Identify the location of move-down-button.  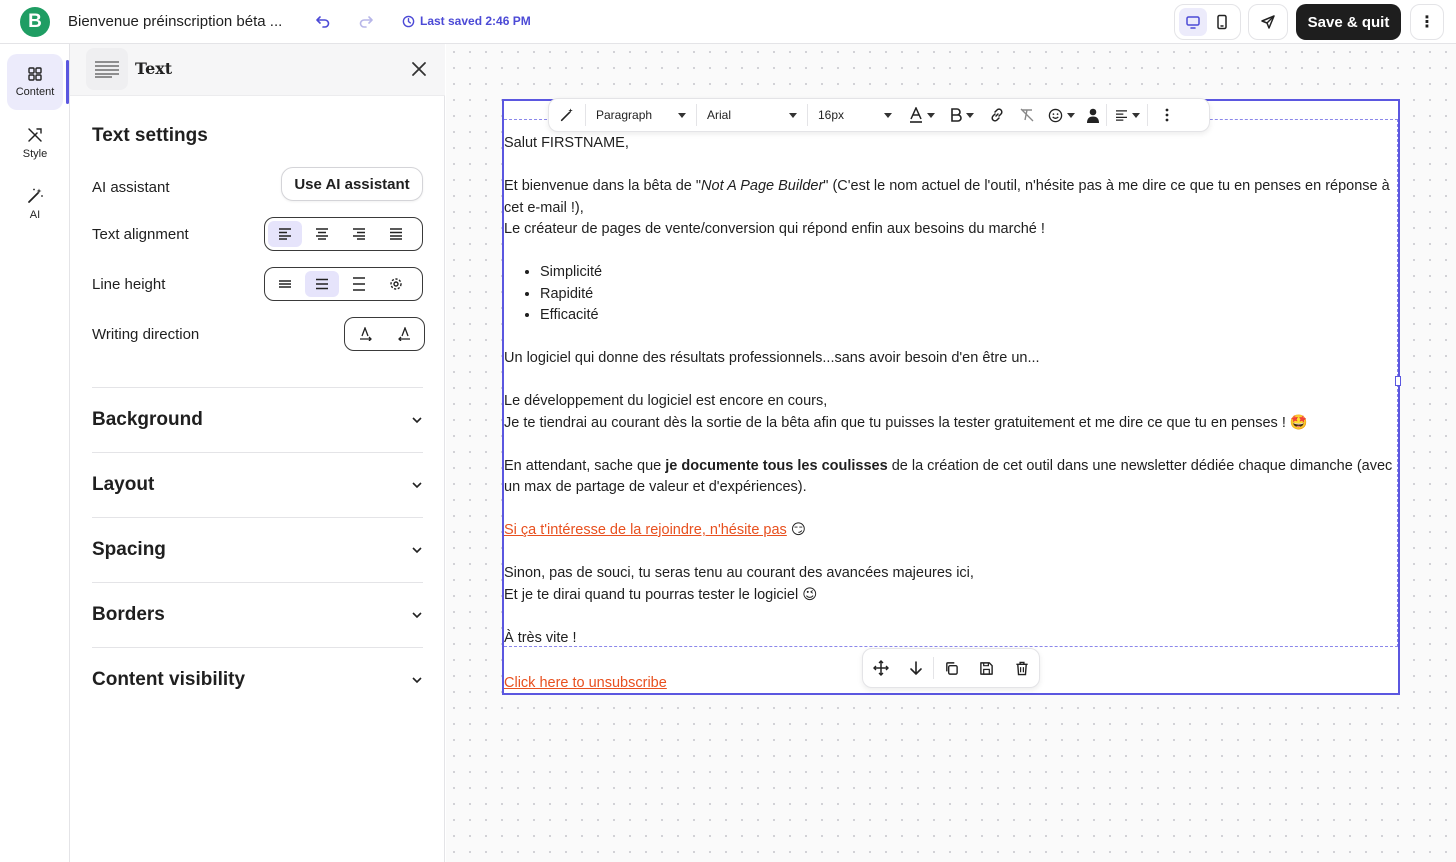
(915, 668).